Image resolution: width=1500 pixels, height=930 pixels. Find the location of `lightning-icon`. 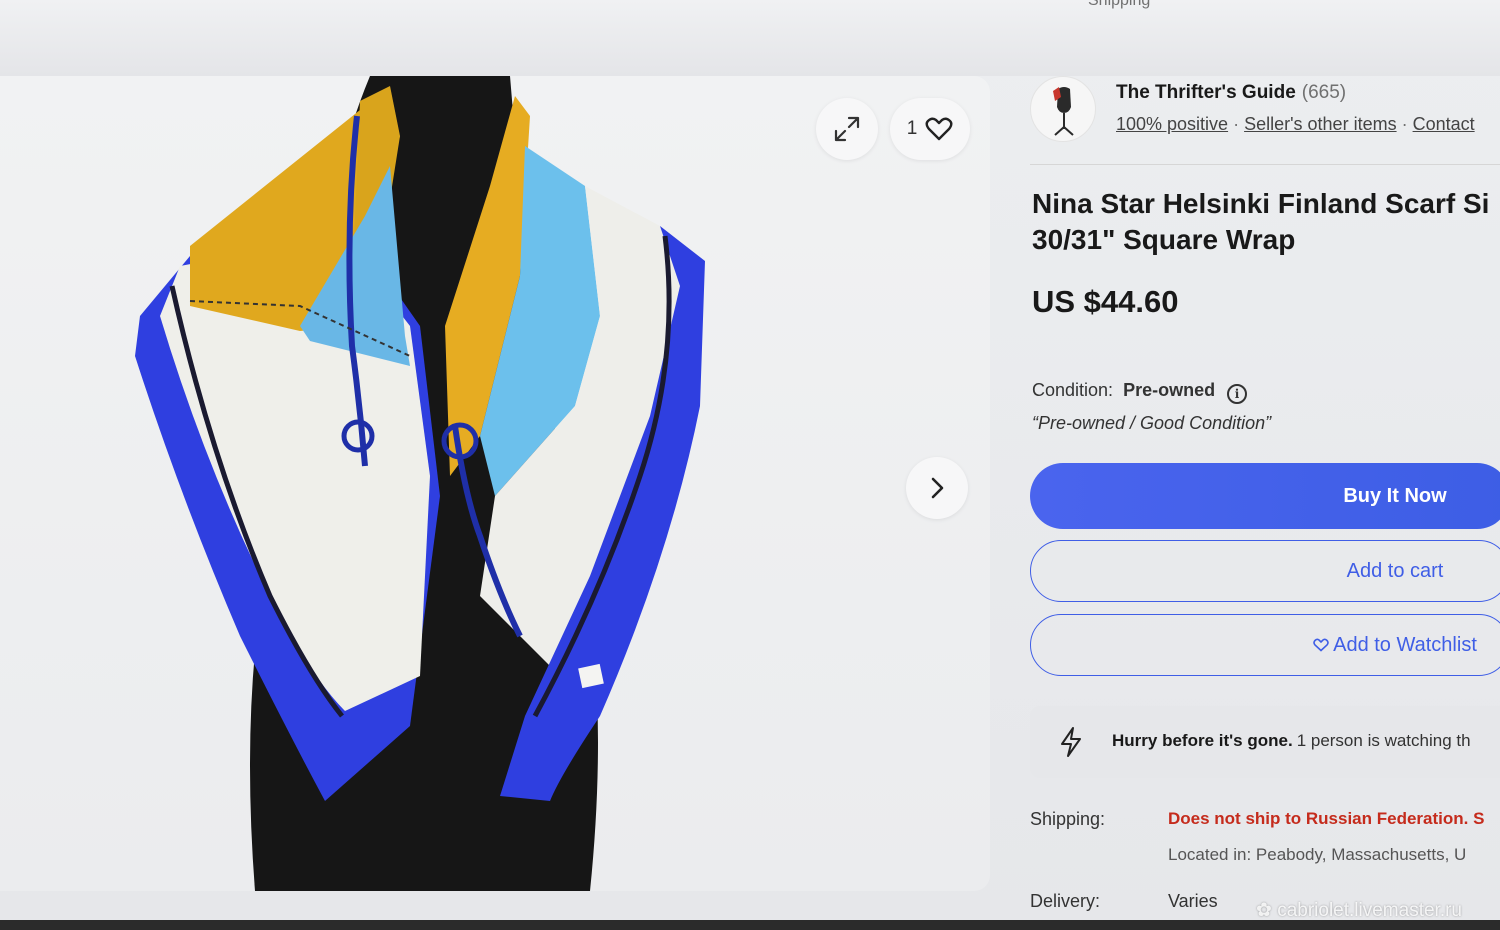

lightning-icon is located at coordinates (1071, 742).